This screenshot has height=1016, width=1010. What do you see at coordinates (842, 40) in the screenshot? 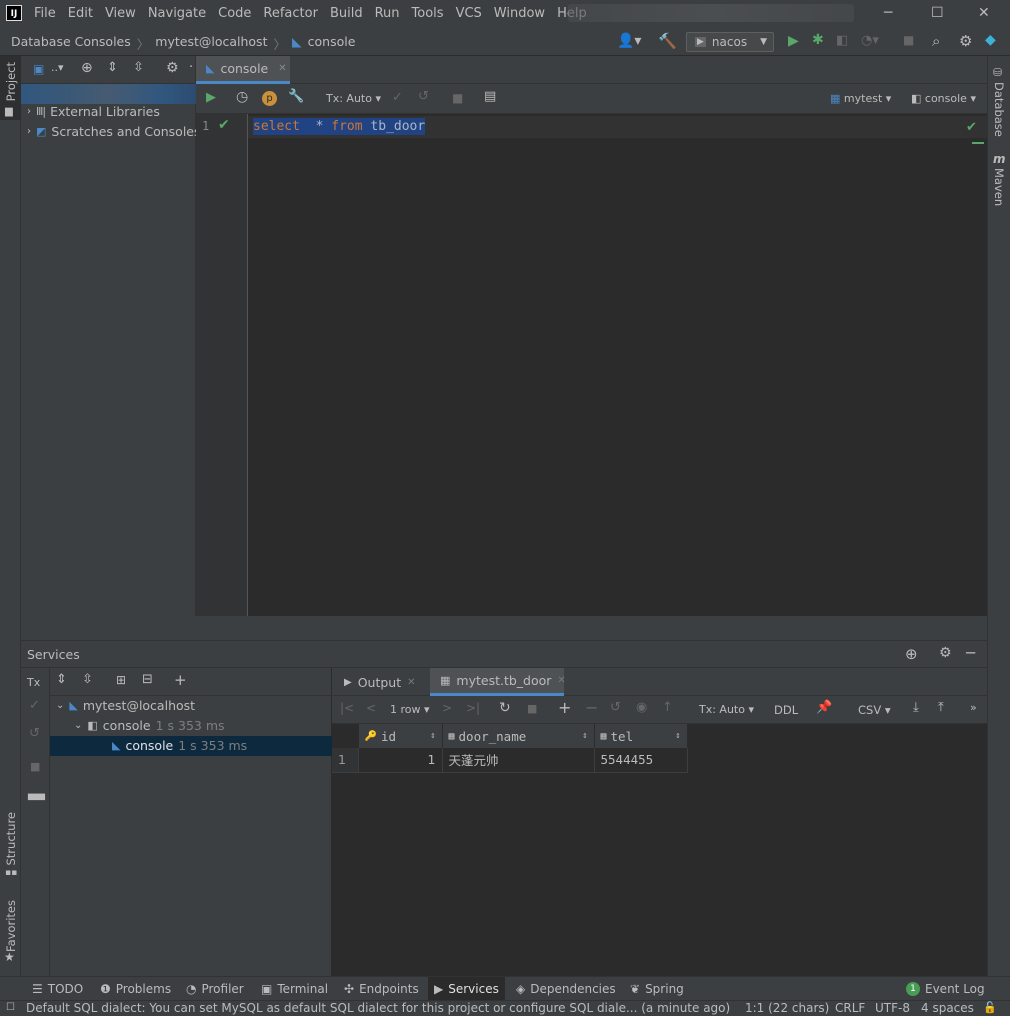
I see `coverage-icon: ◧` at bounding box center [842, 40].